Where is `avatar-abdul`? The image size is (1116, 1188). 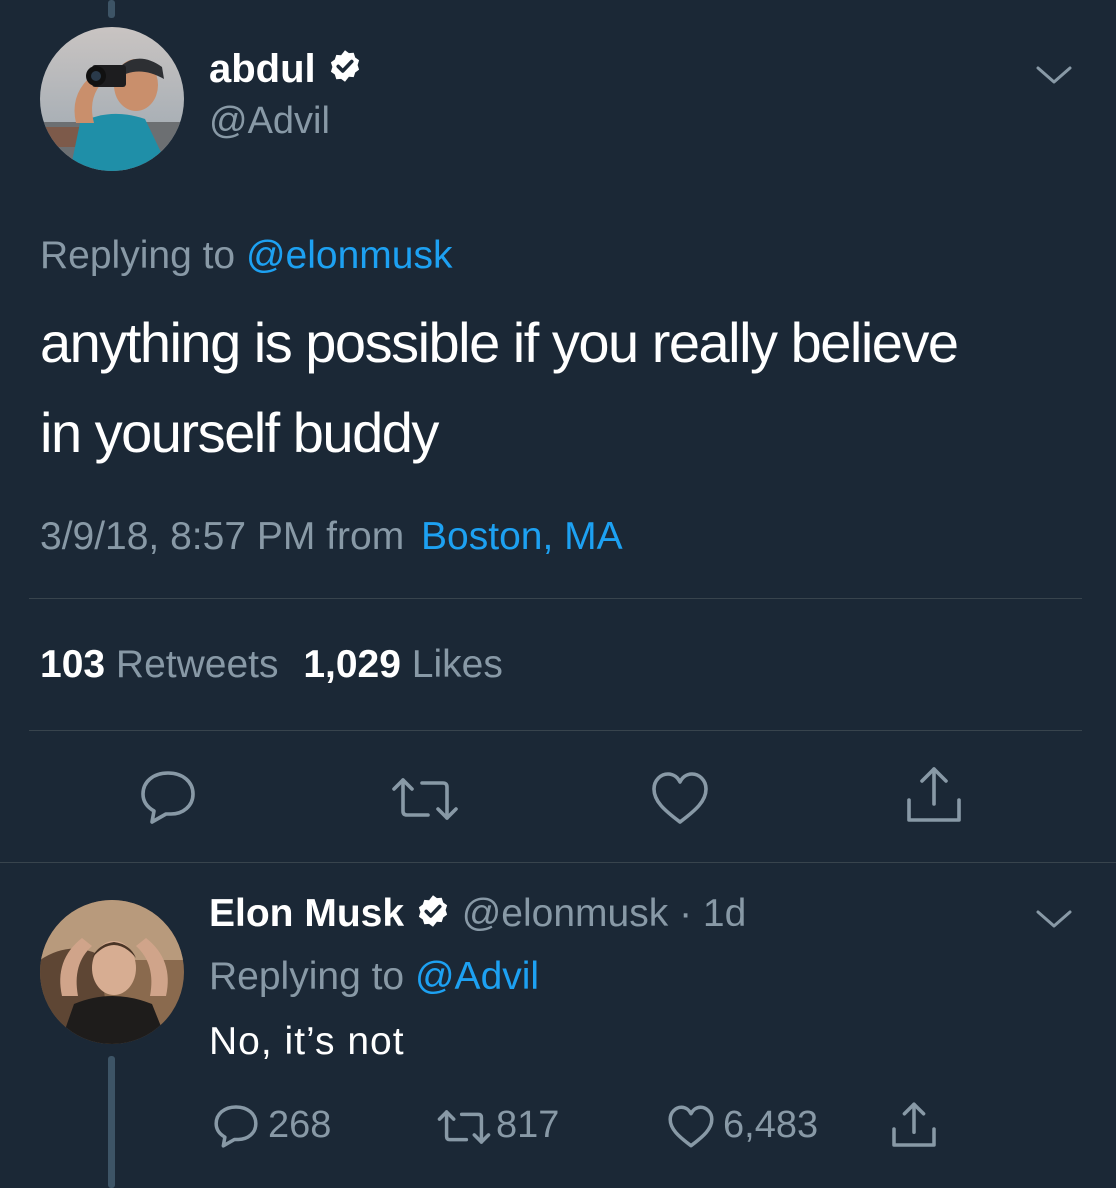 avatar-abdul is located at coordinates (112, 99).